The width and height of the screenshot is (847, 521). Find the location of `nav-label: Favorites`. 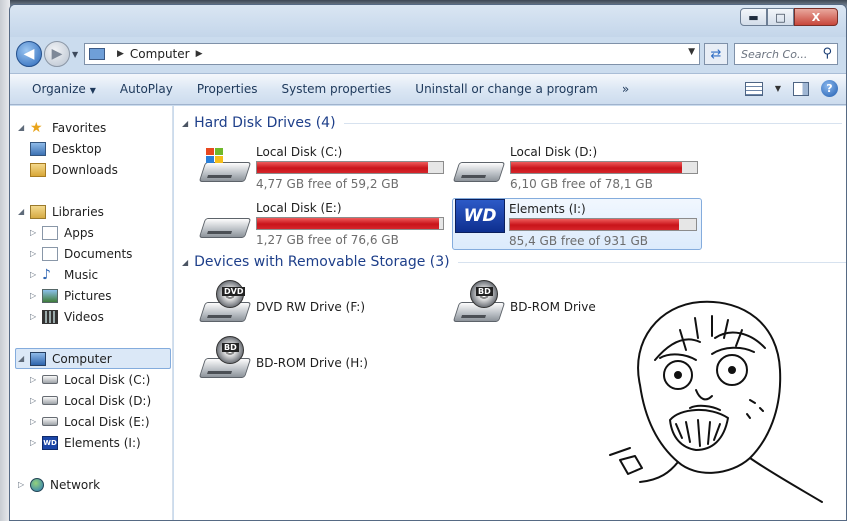

nav-label: Favorites is located at coordinates (79, 127).